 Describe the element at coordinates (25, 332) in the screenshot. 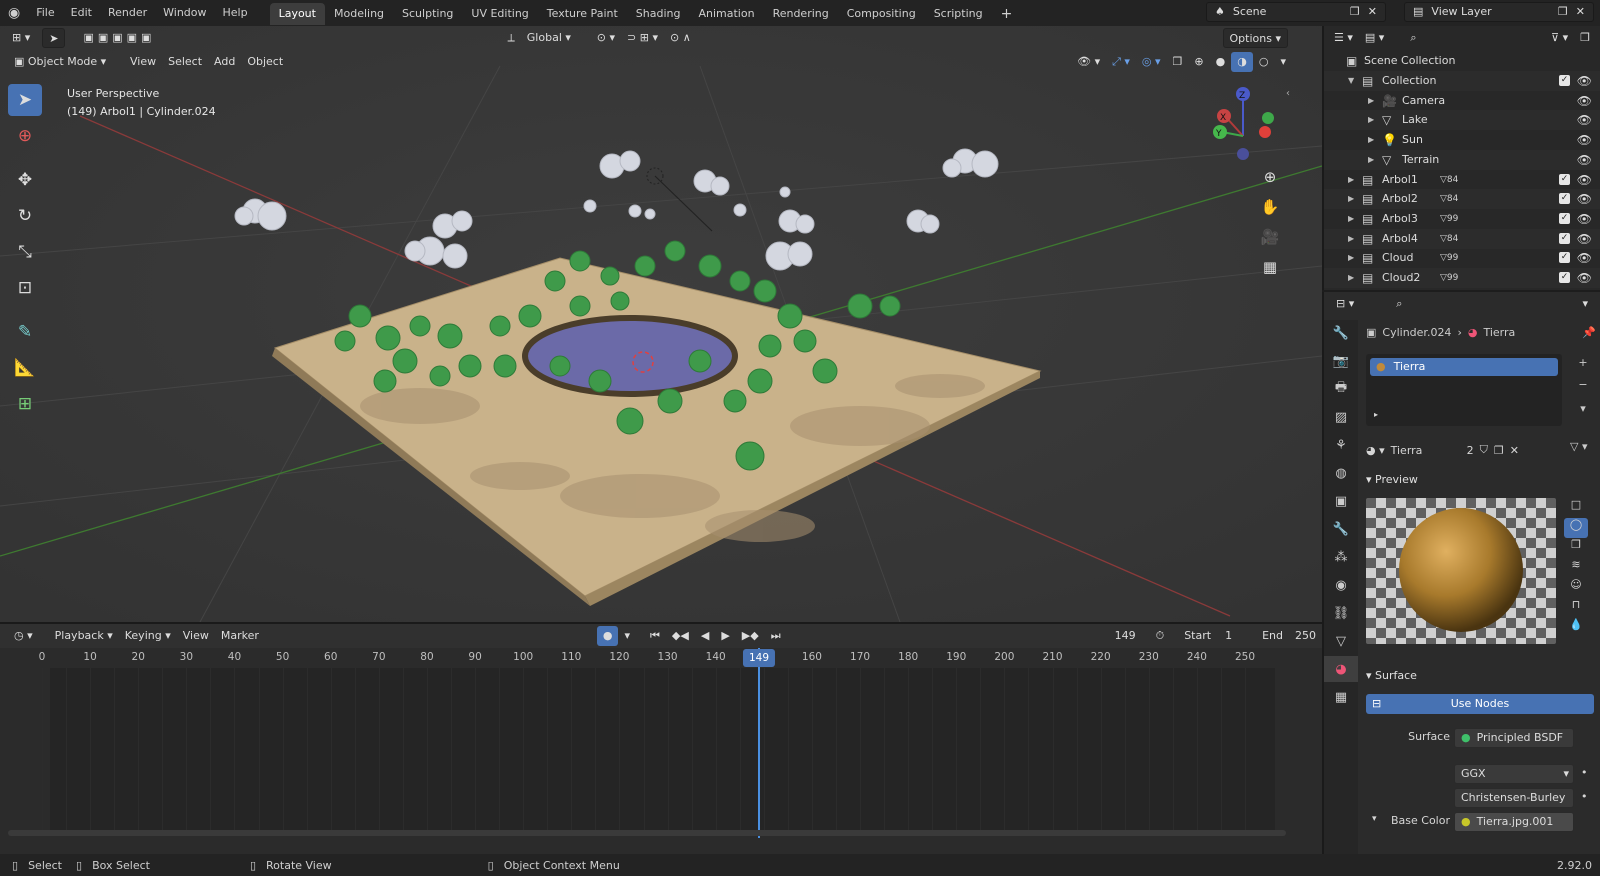

I see `annotate-tool-icon: ✎` at that location.